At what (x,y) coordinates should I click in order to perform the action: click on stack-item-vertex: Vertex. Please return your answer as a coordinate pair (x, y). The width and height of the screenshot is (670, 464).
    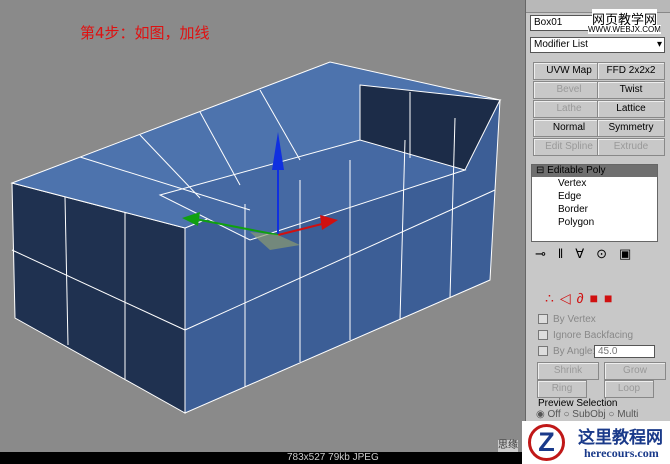
    Looking at the image, I should click on (594, 183).